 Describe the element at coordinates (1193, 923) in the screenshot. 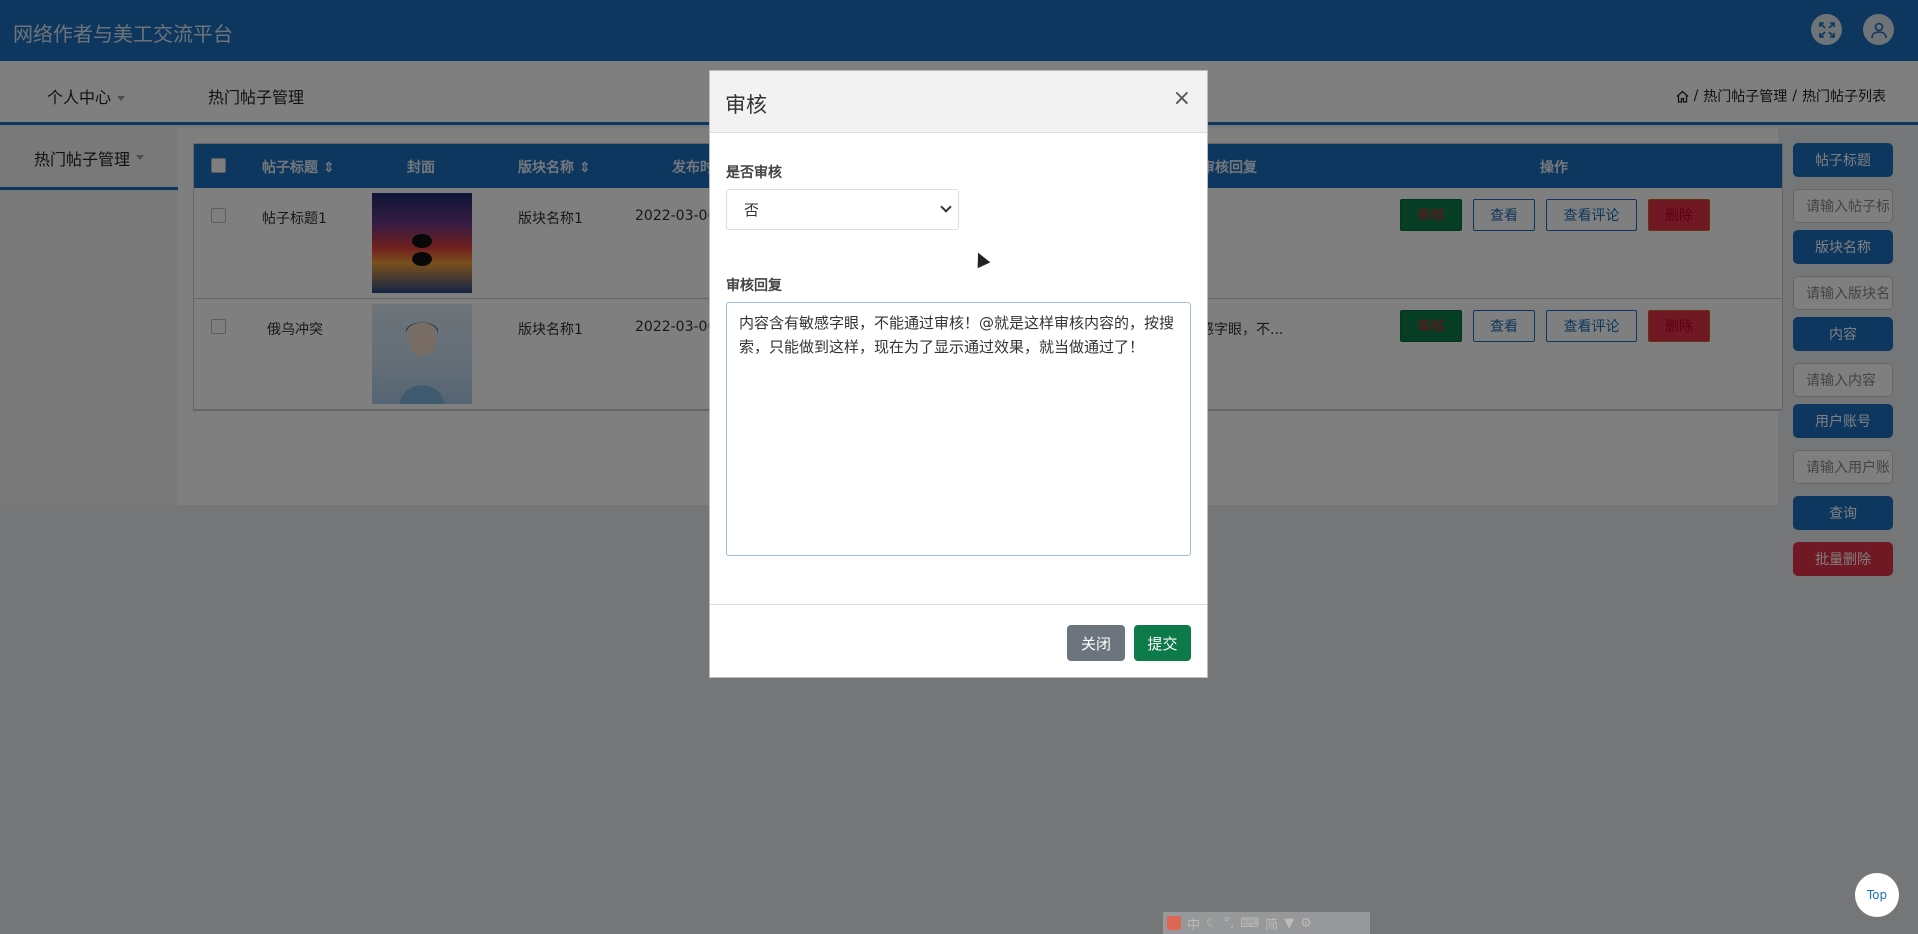

I see `ime-lang-toggle: 中` at that location.